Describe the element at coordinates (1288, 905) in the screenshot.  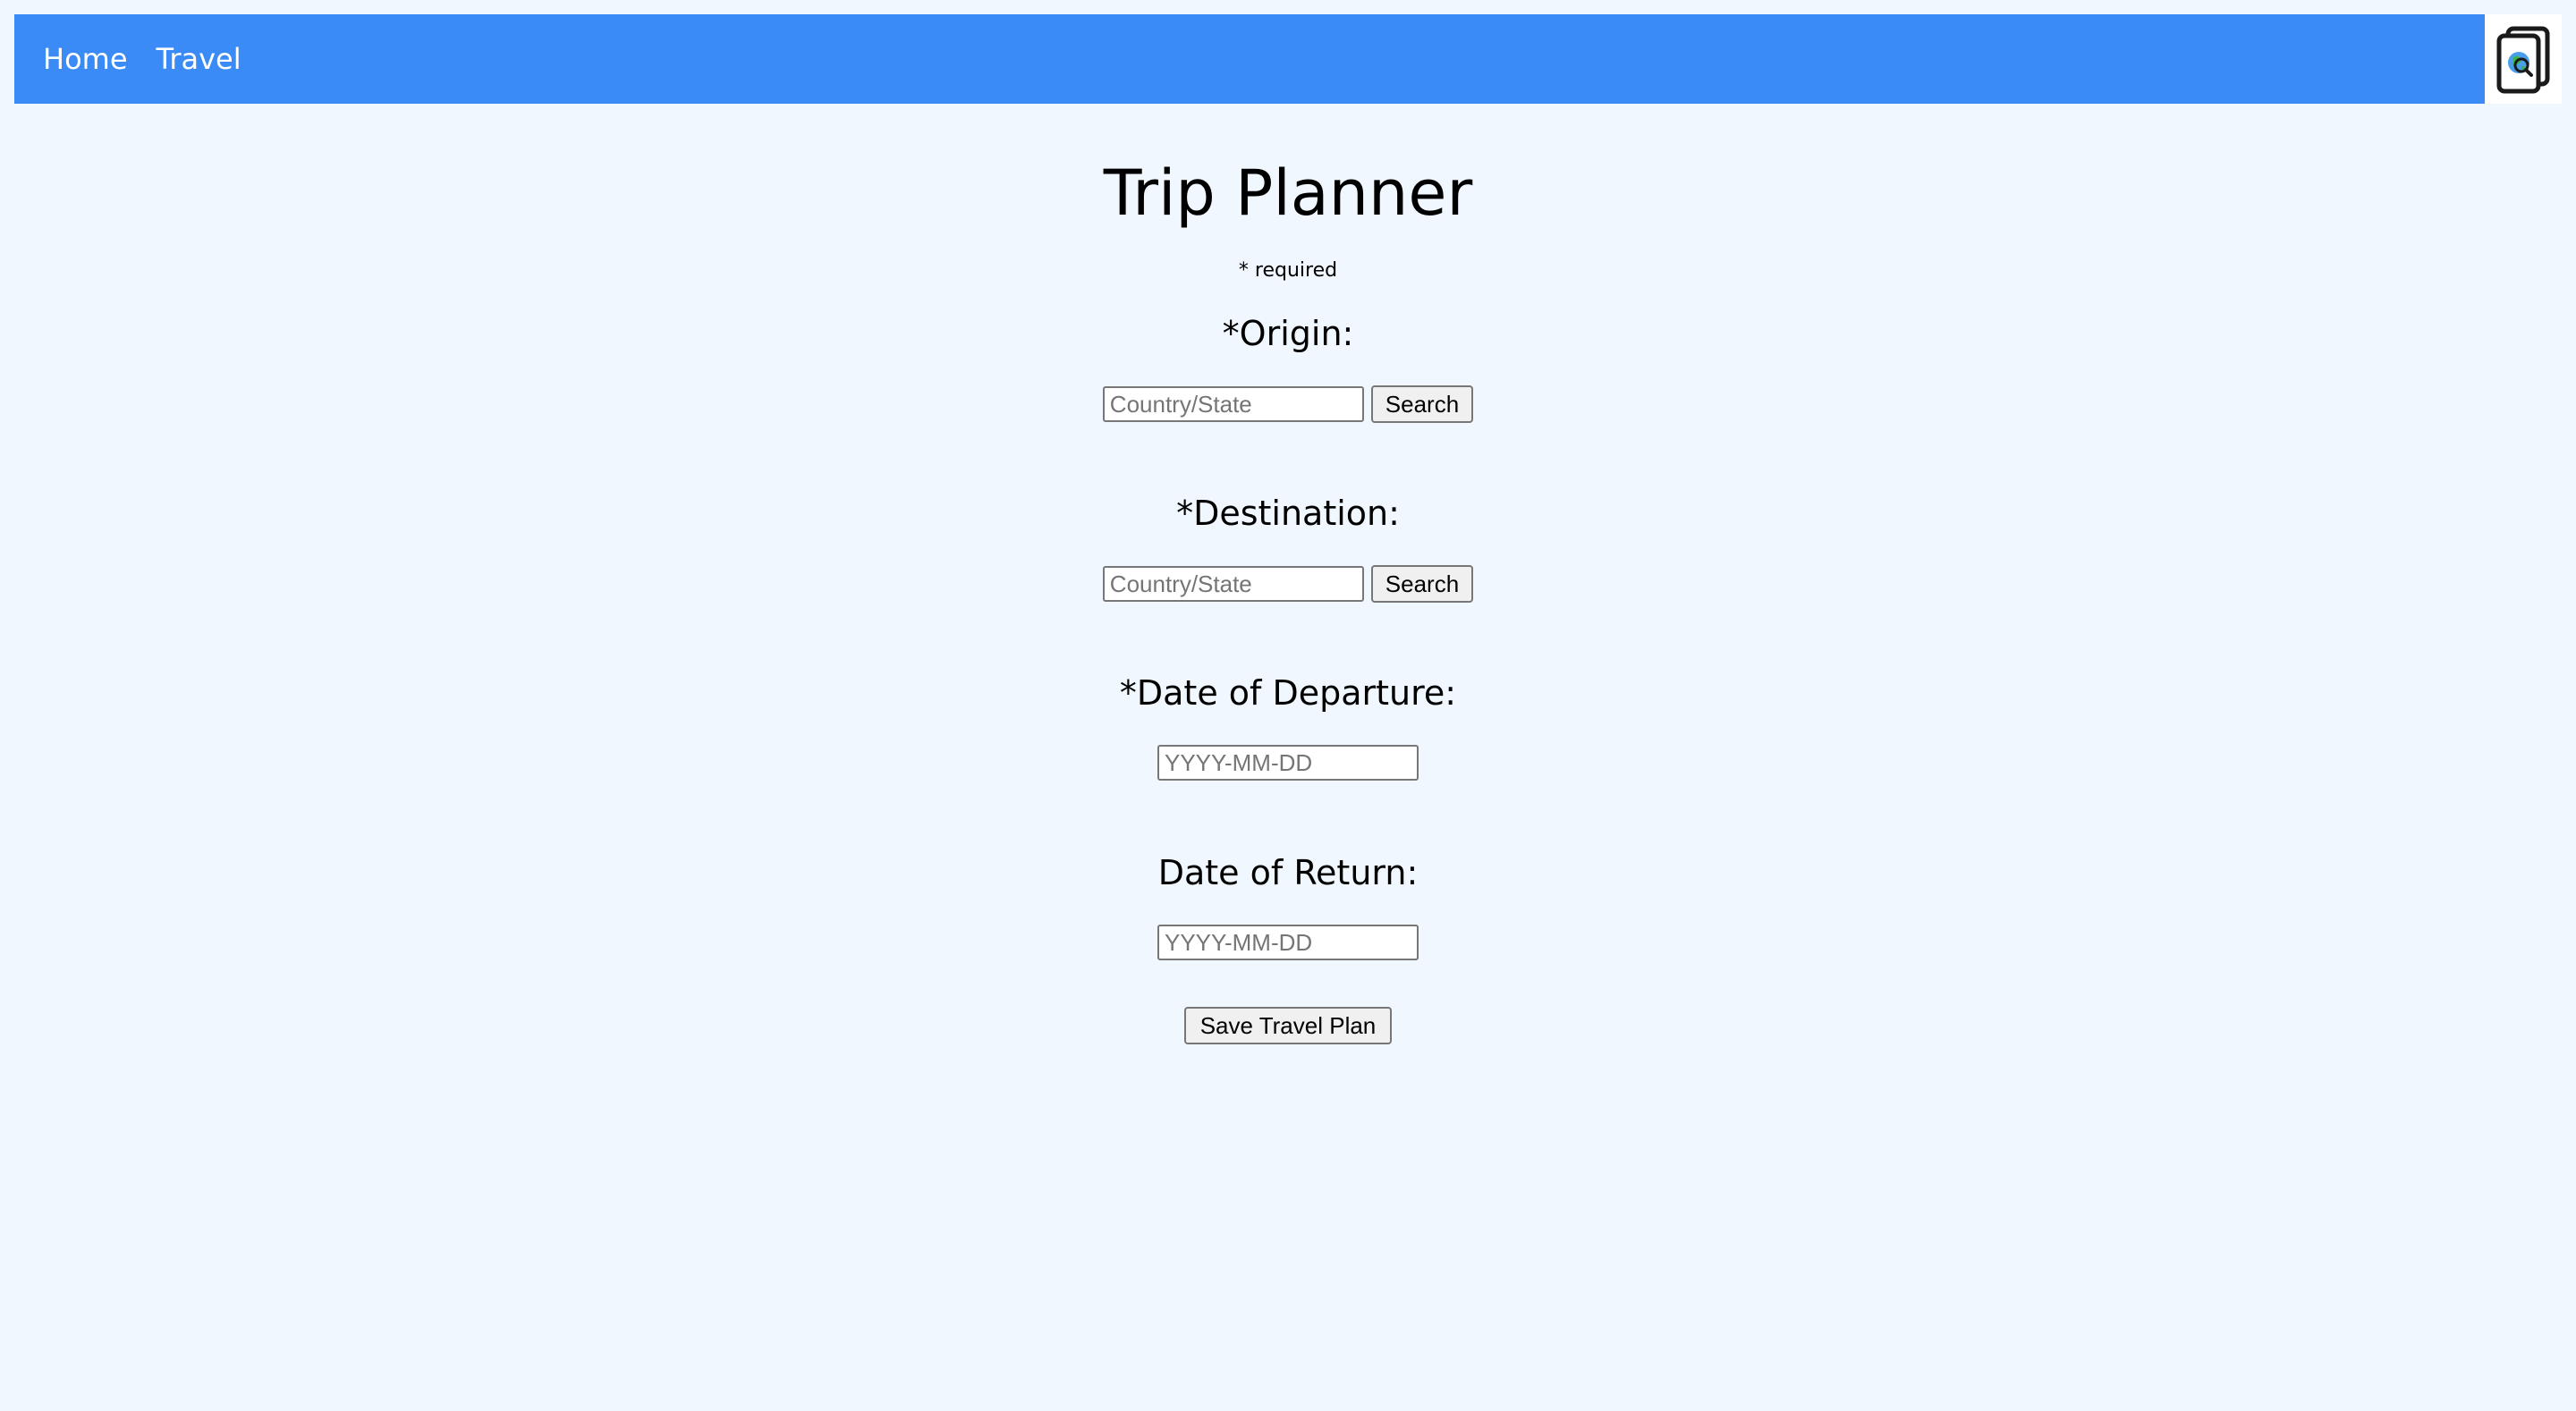
I see `return-section: Date of Return:` at that location.